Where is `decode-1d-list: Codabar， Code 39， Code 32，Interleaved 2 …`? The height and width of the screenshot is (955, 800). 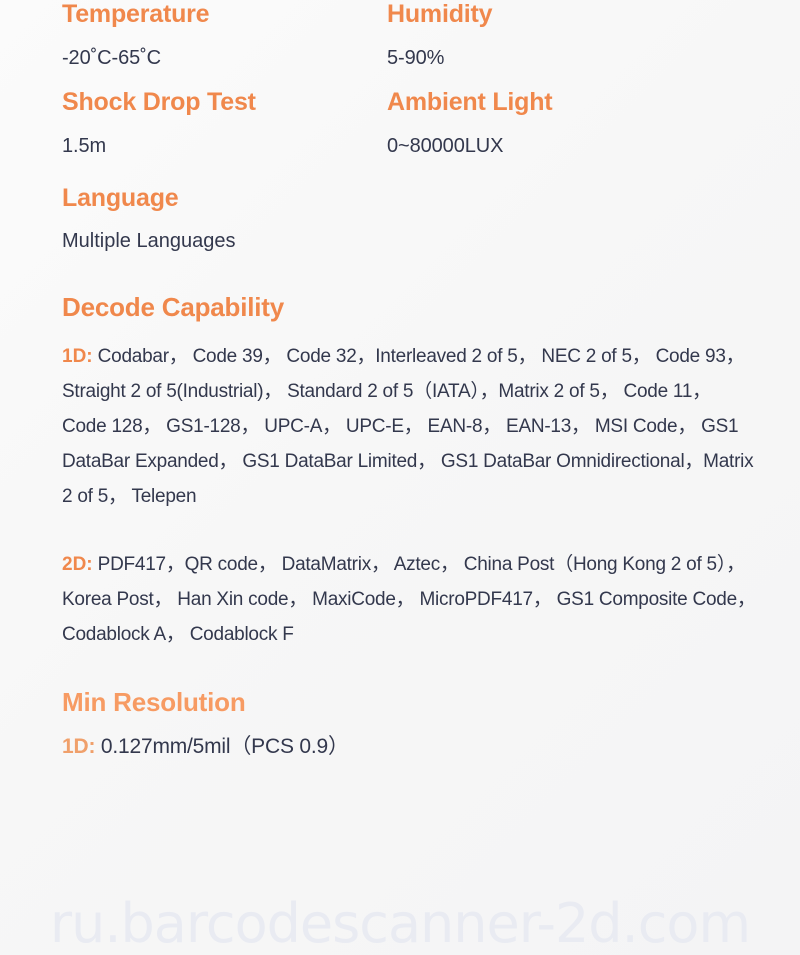
decode-1d-list: Codabar， Code 39， Code 32，Interleaved 2 … is located at coordinates (408, 427).